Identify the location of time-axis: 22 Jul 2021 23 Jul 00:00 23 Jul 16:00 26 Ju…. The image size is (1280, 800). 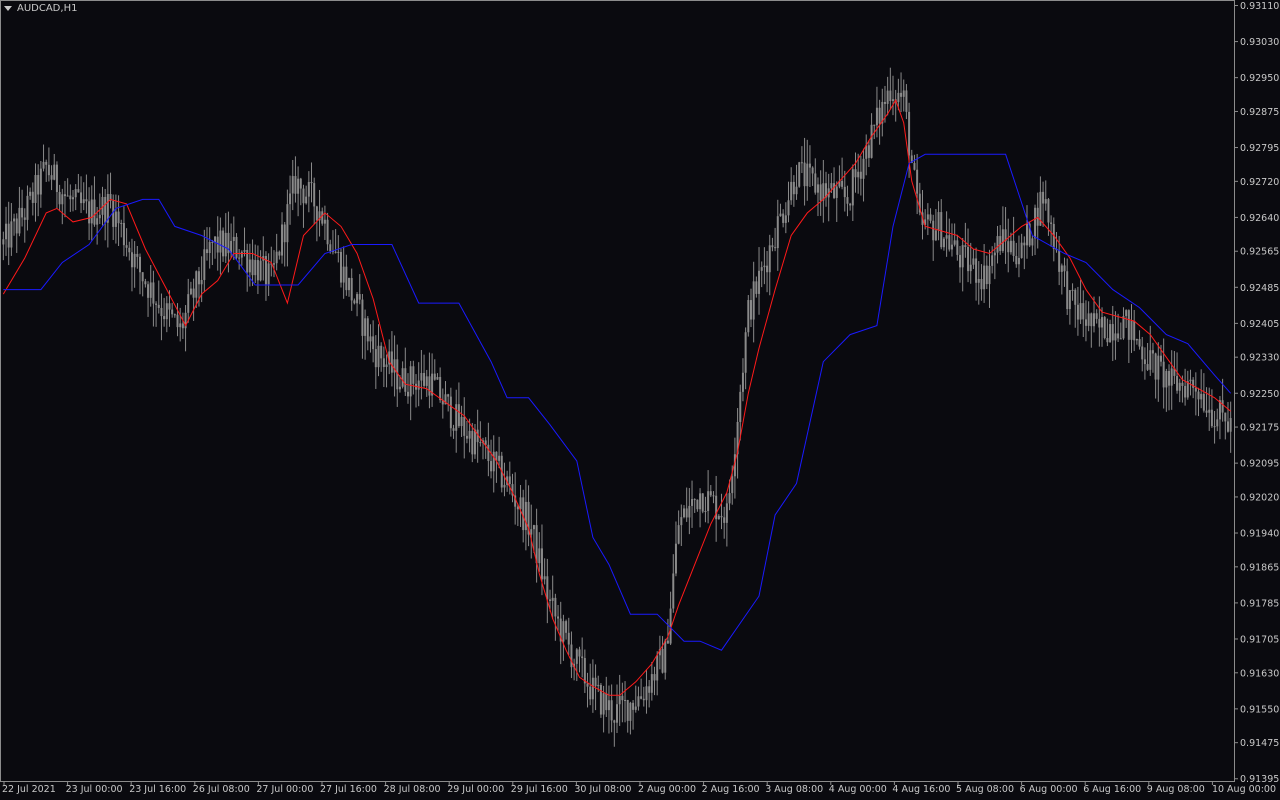
(639, 788).